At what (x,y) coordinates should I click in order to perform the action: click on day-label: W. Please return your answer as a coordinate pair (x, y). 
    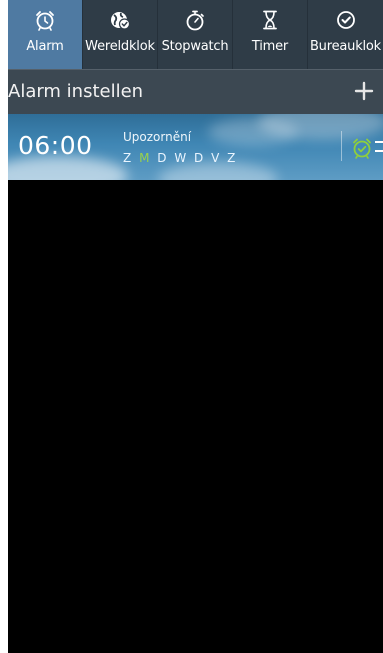
    Looking at the image, I should click on (181, 158).